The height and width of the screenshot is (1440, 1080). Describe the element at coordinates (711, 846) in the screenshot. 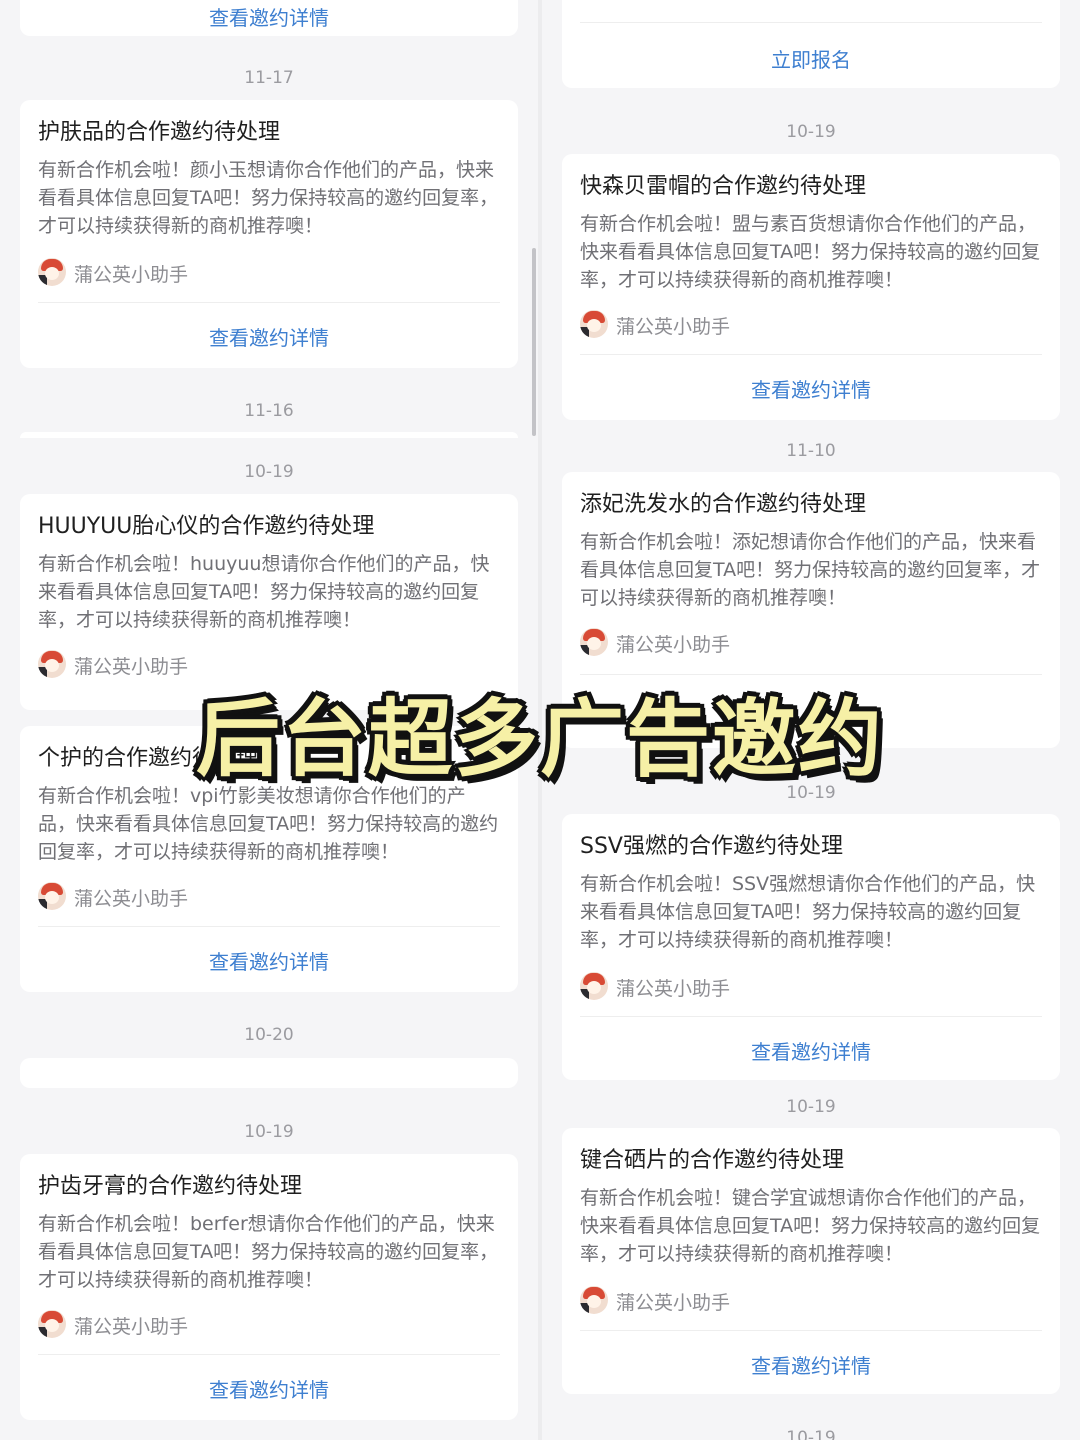

I see `card-title: SSV强燃的合作邀约待处理` at that location.